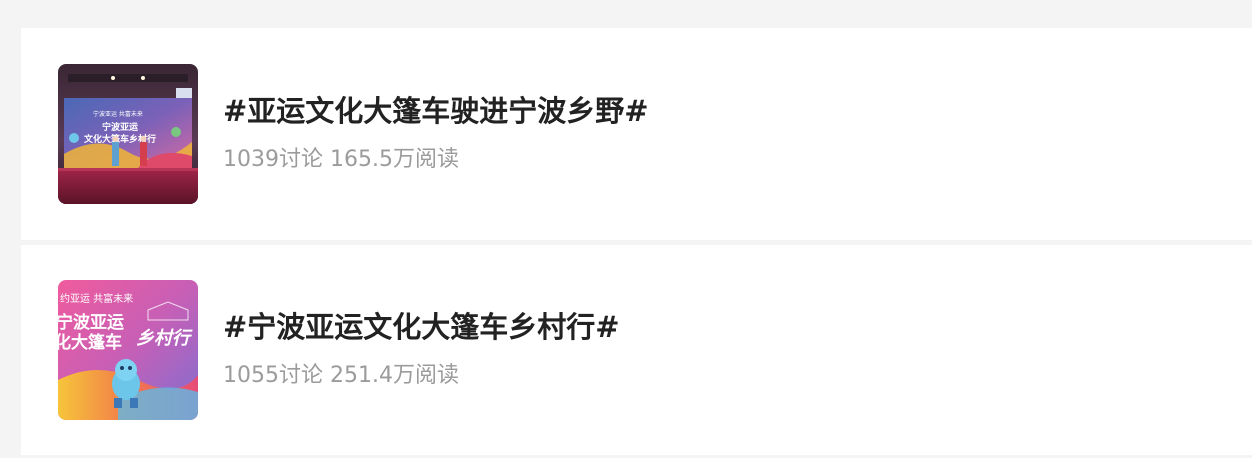 This screenshot has width=1252, height=458. I want to click on screen-subtitle: 宁波亚运 共富未来, so click(118, 114).